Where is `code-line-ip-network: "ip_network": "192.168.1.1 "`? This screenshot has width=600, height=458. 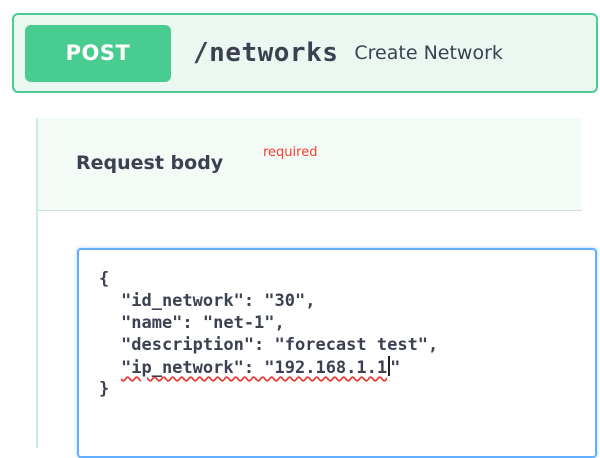 code-line-ip-network: "ip_network": "192.168.1.1 " is located at coordinates (347, 367).